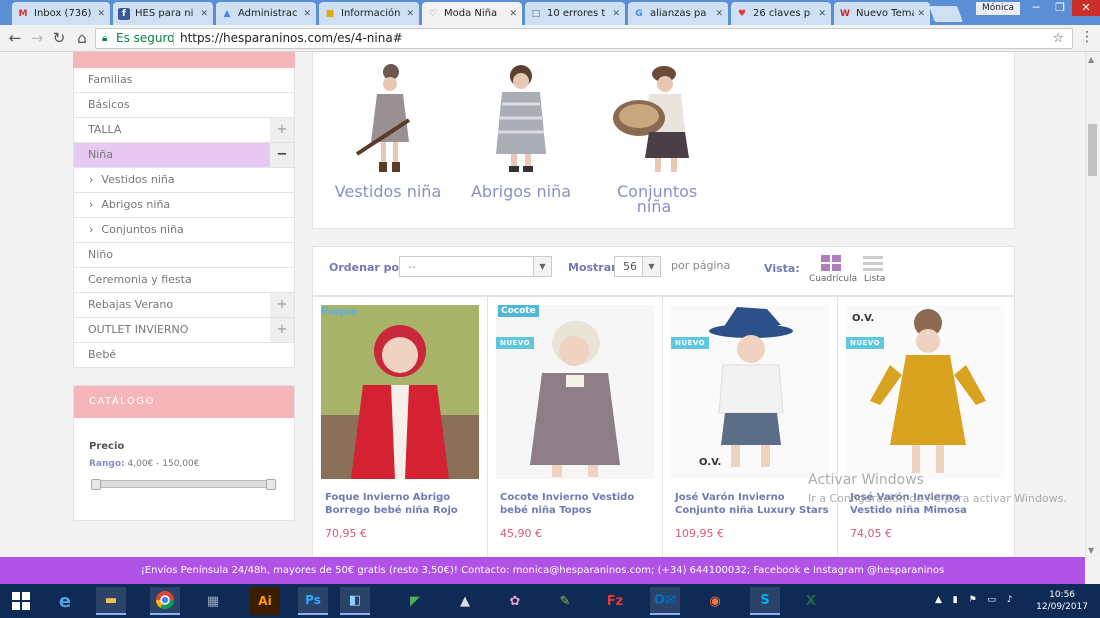  I want to click on list-view-label: Lista, so click(874, 279).